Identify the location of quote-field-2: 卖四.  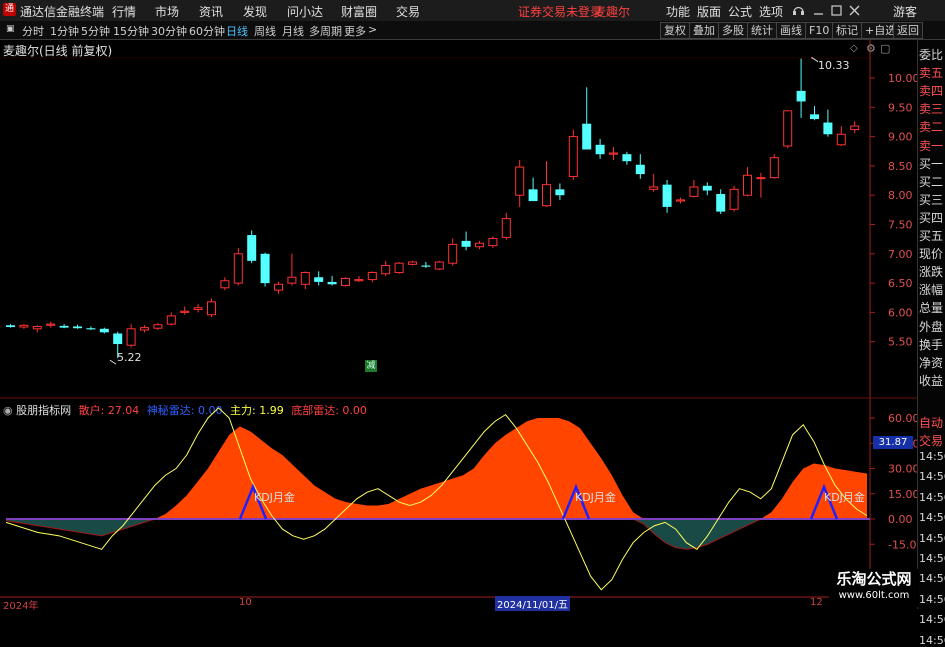
(931, 91).